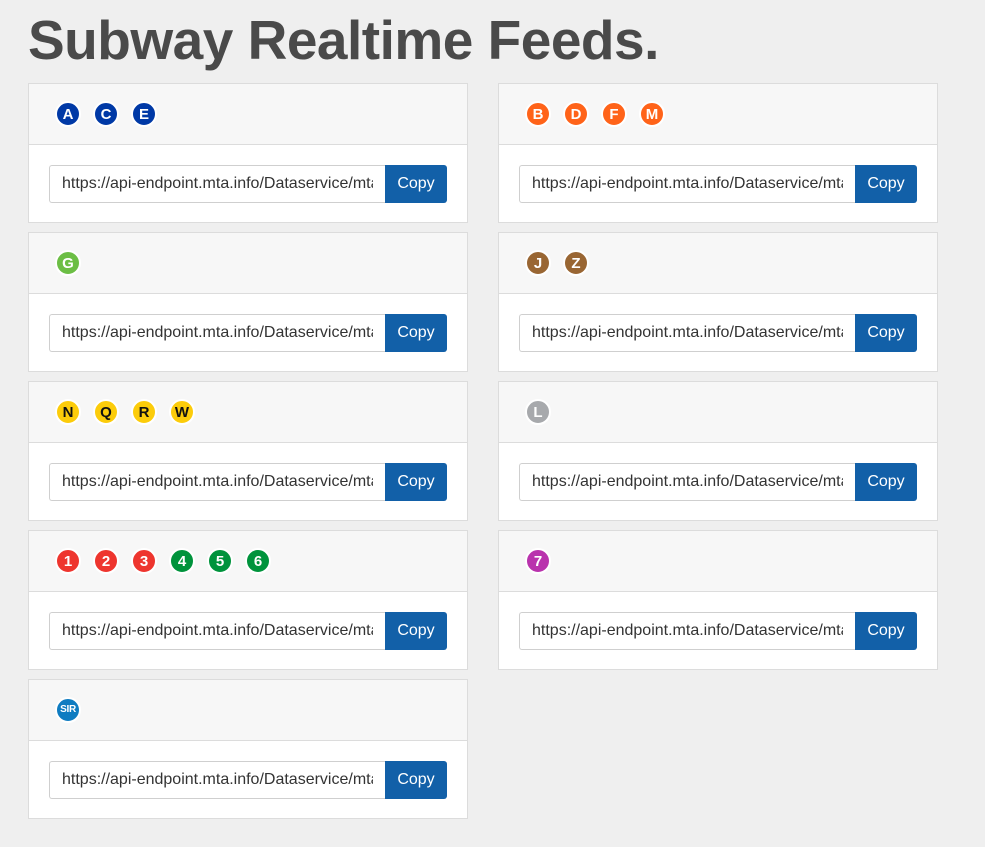 The image size is (985, 847). I want to click on feed-card-g: G Copy, so click(248, 302).